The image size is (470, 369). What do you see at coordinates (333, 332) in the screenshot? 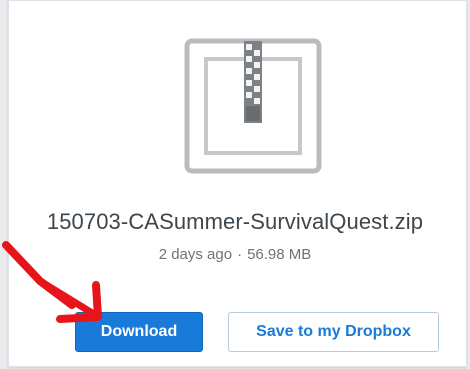
I see `save-to-dropbox-button: Save to my Dropbox` at bounding box center [333, 332].